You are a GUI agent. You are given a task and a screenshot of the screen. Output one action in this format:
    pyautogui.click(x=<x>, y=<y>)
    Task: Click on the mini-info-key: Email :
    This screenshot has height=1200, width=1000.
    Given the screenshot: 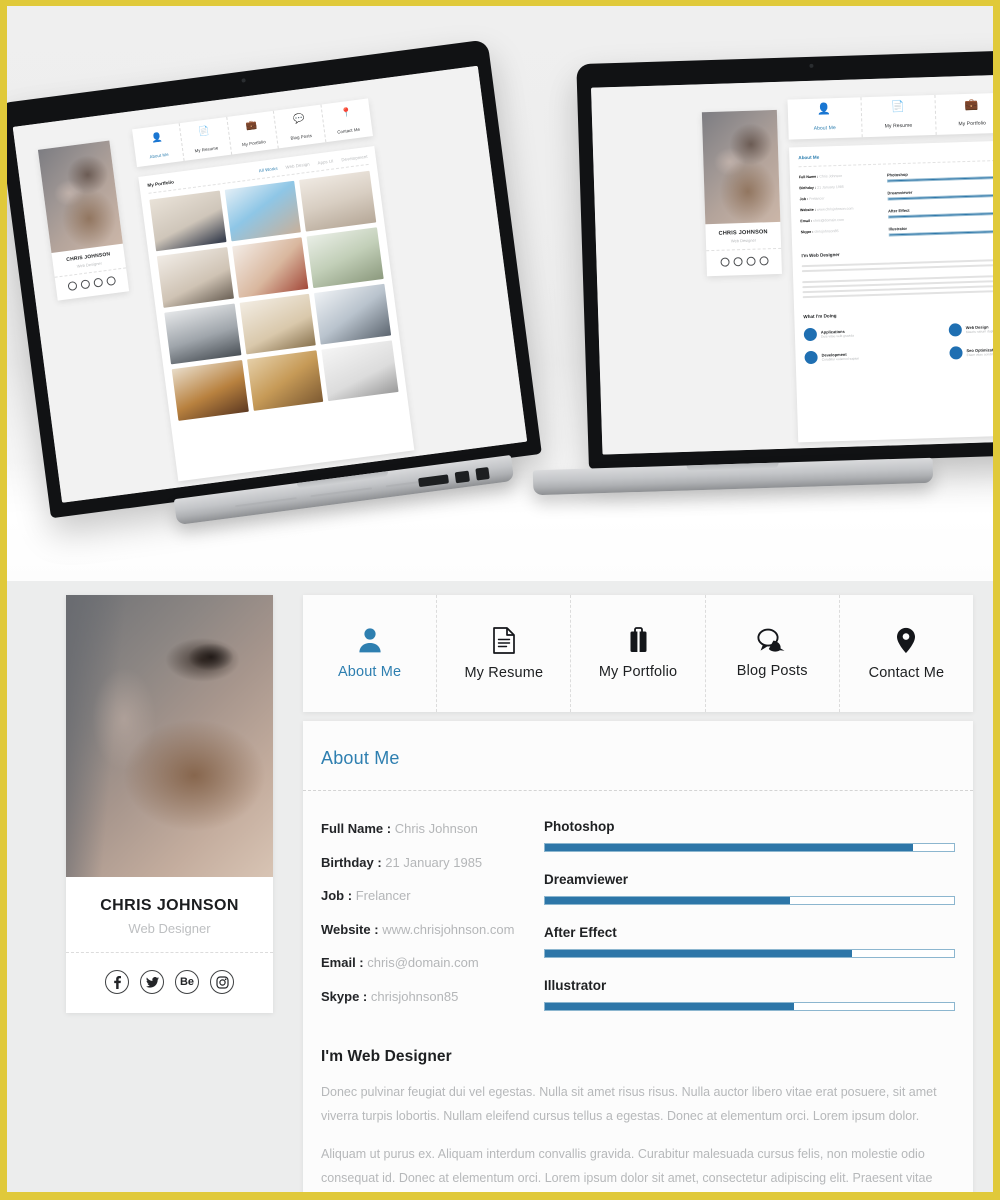 What is the action you would take?
    pyautogui.click(x=806, y=221)
    